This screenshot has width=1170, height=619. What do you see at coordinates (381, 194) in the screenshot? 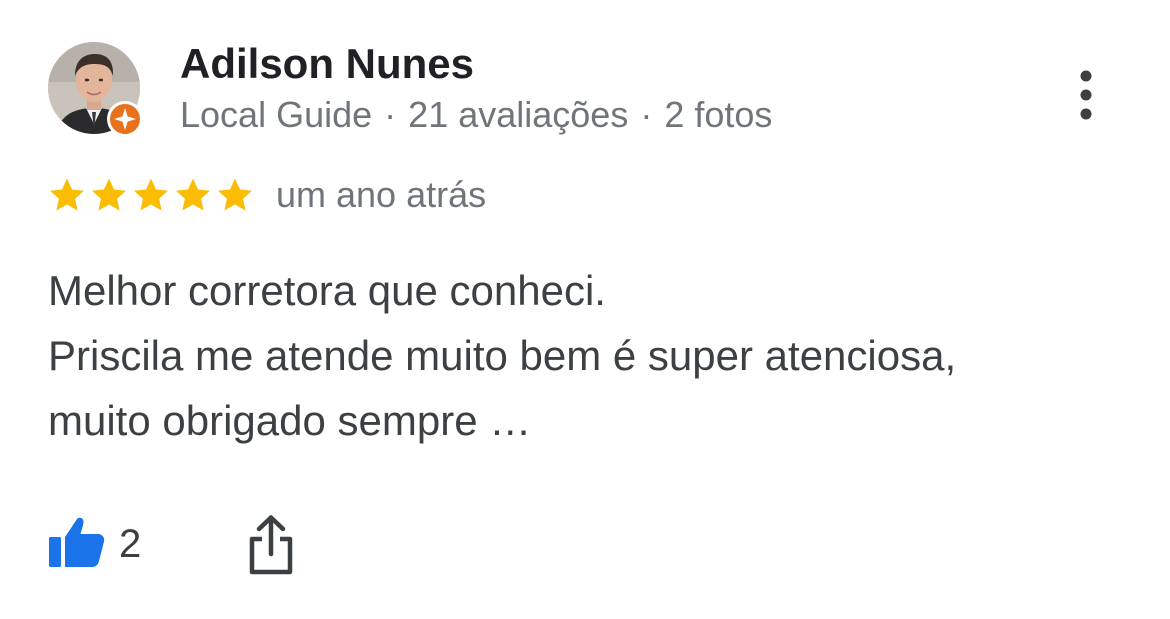
I see `review-time: um ano atrás` at bounding box center [381, 194].